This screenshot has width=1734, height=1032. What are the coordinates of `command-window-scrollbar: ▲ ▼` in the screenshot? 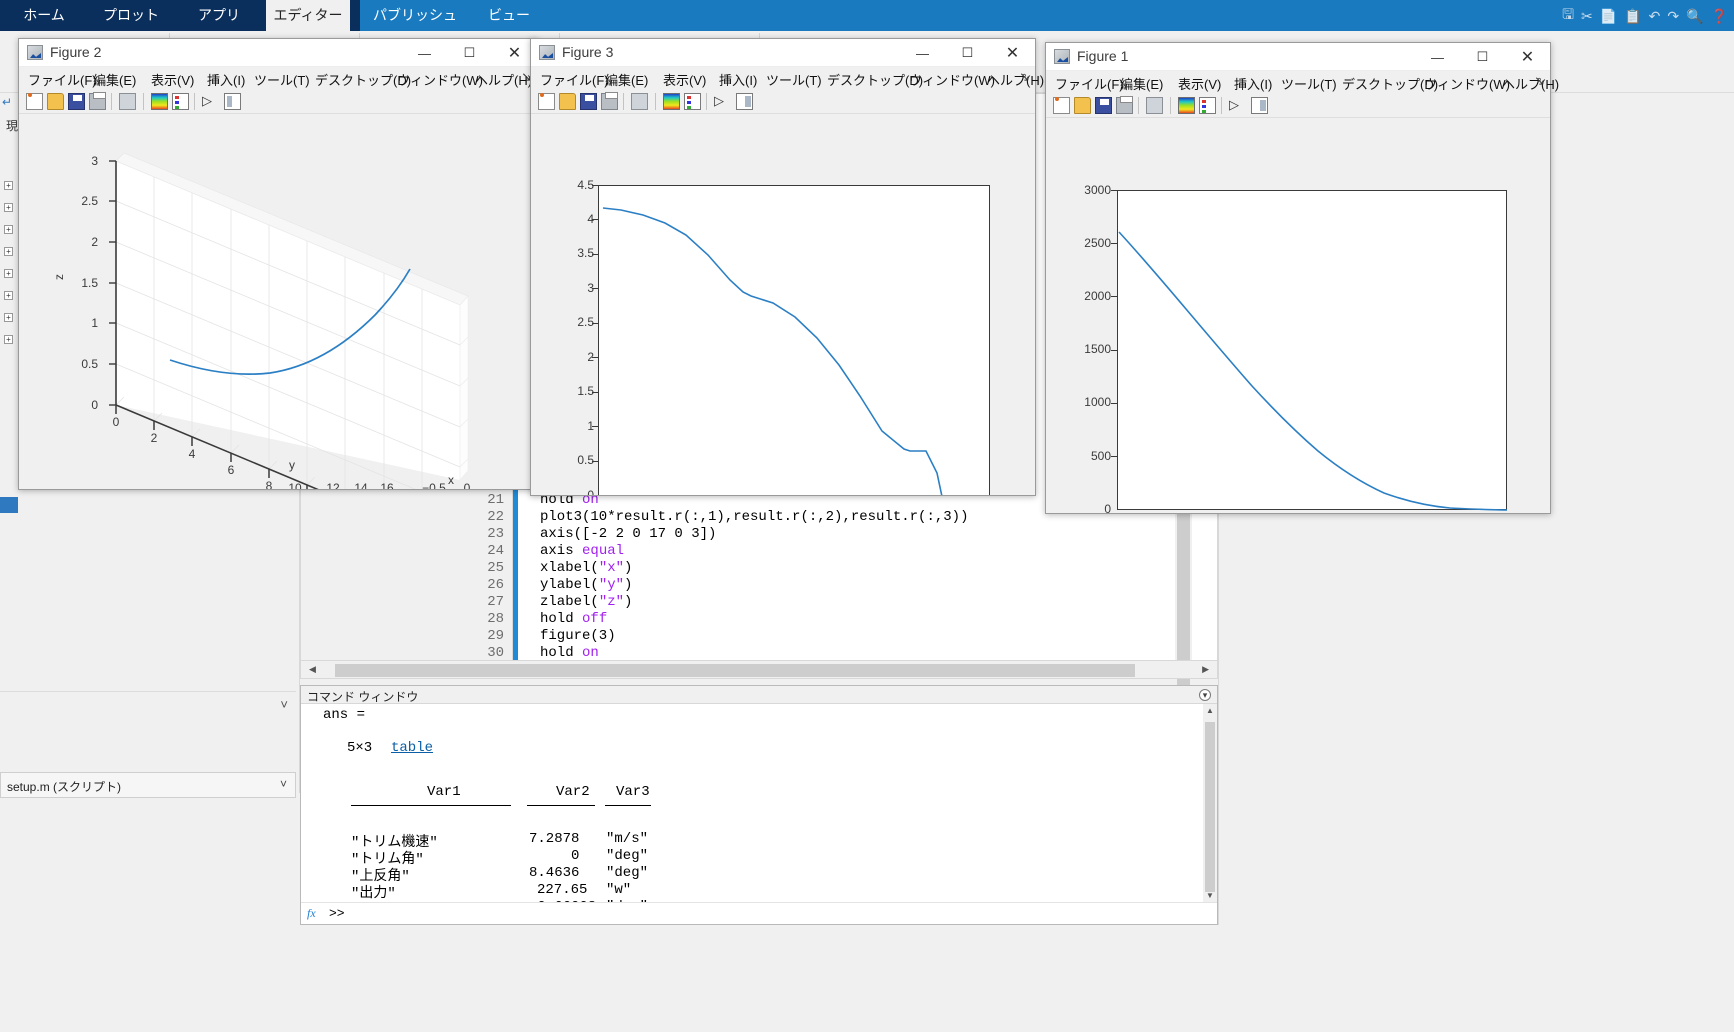 It's located at (1210, 803).